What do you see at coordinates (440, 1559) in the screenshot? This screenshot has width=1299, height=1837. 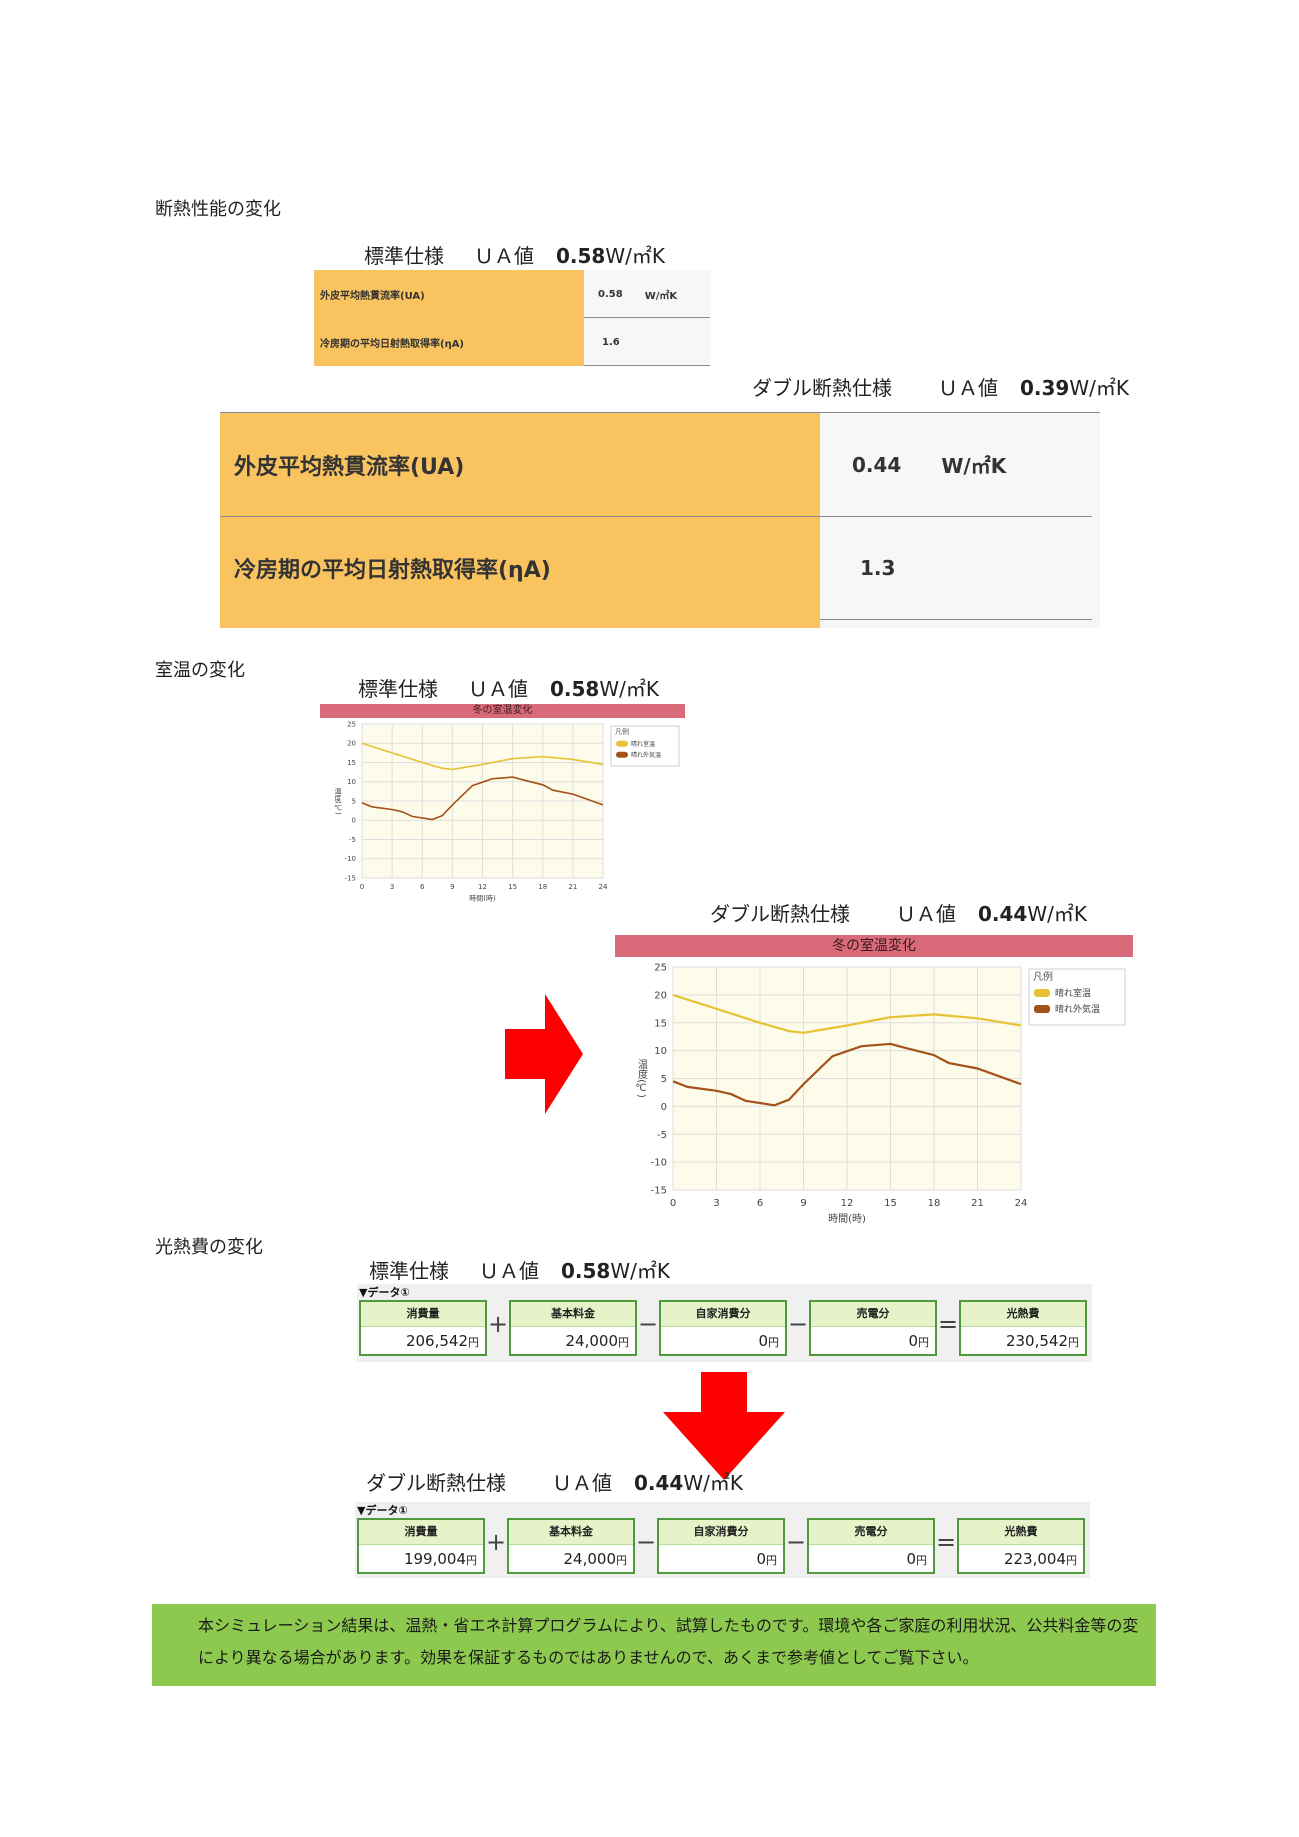 I see `cost-value: 199,004円` at bounding box center [440, 1559].